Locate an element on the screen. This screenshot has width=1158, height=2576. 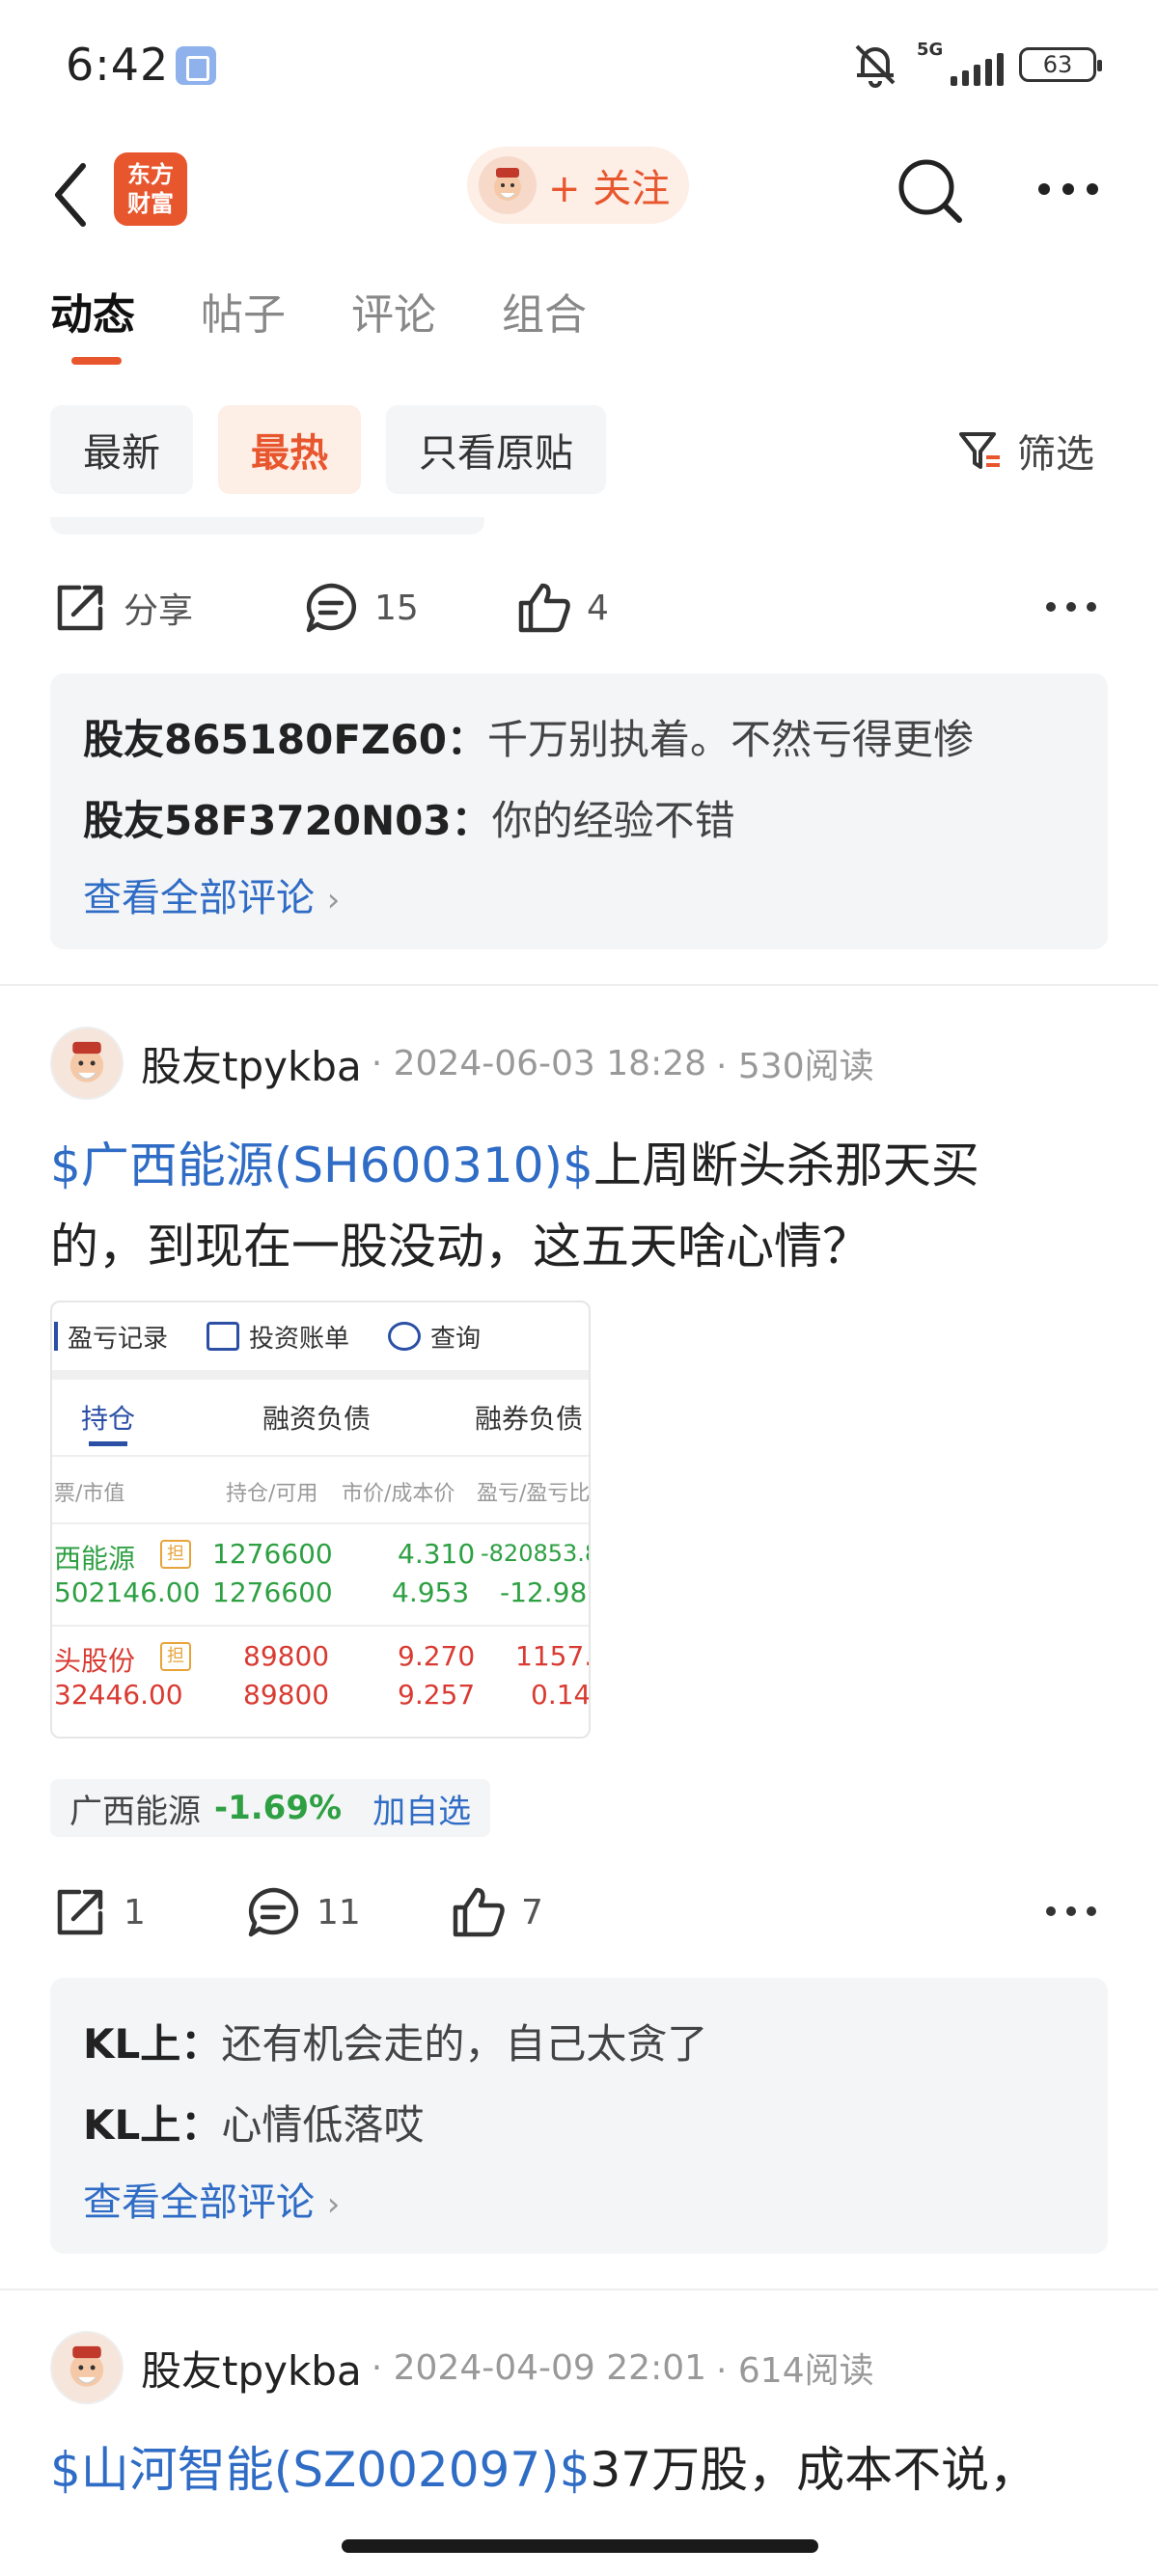
comment-item: KL上：还有机会走的，自己太贪了 is located at coordinates (579, 2044).